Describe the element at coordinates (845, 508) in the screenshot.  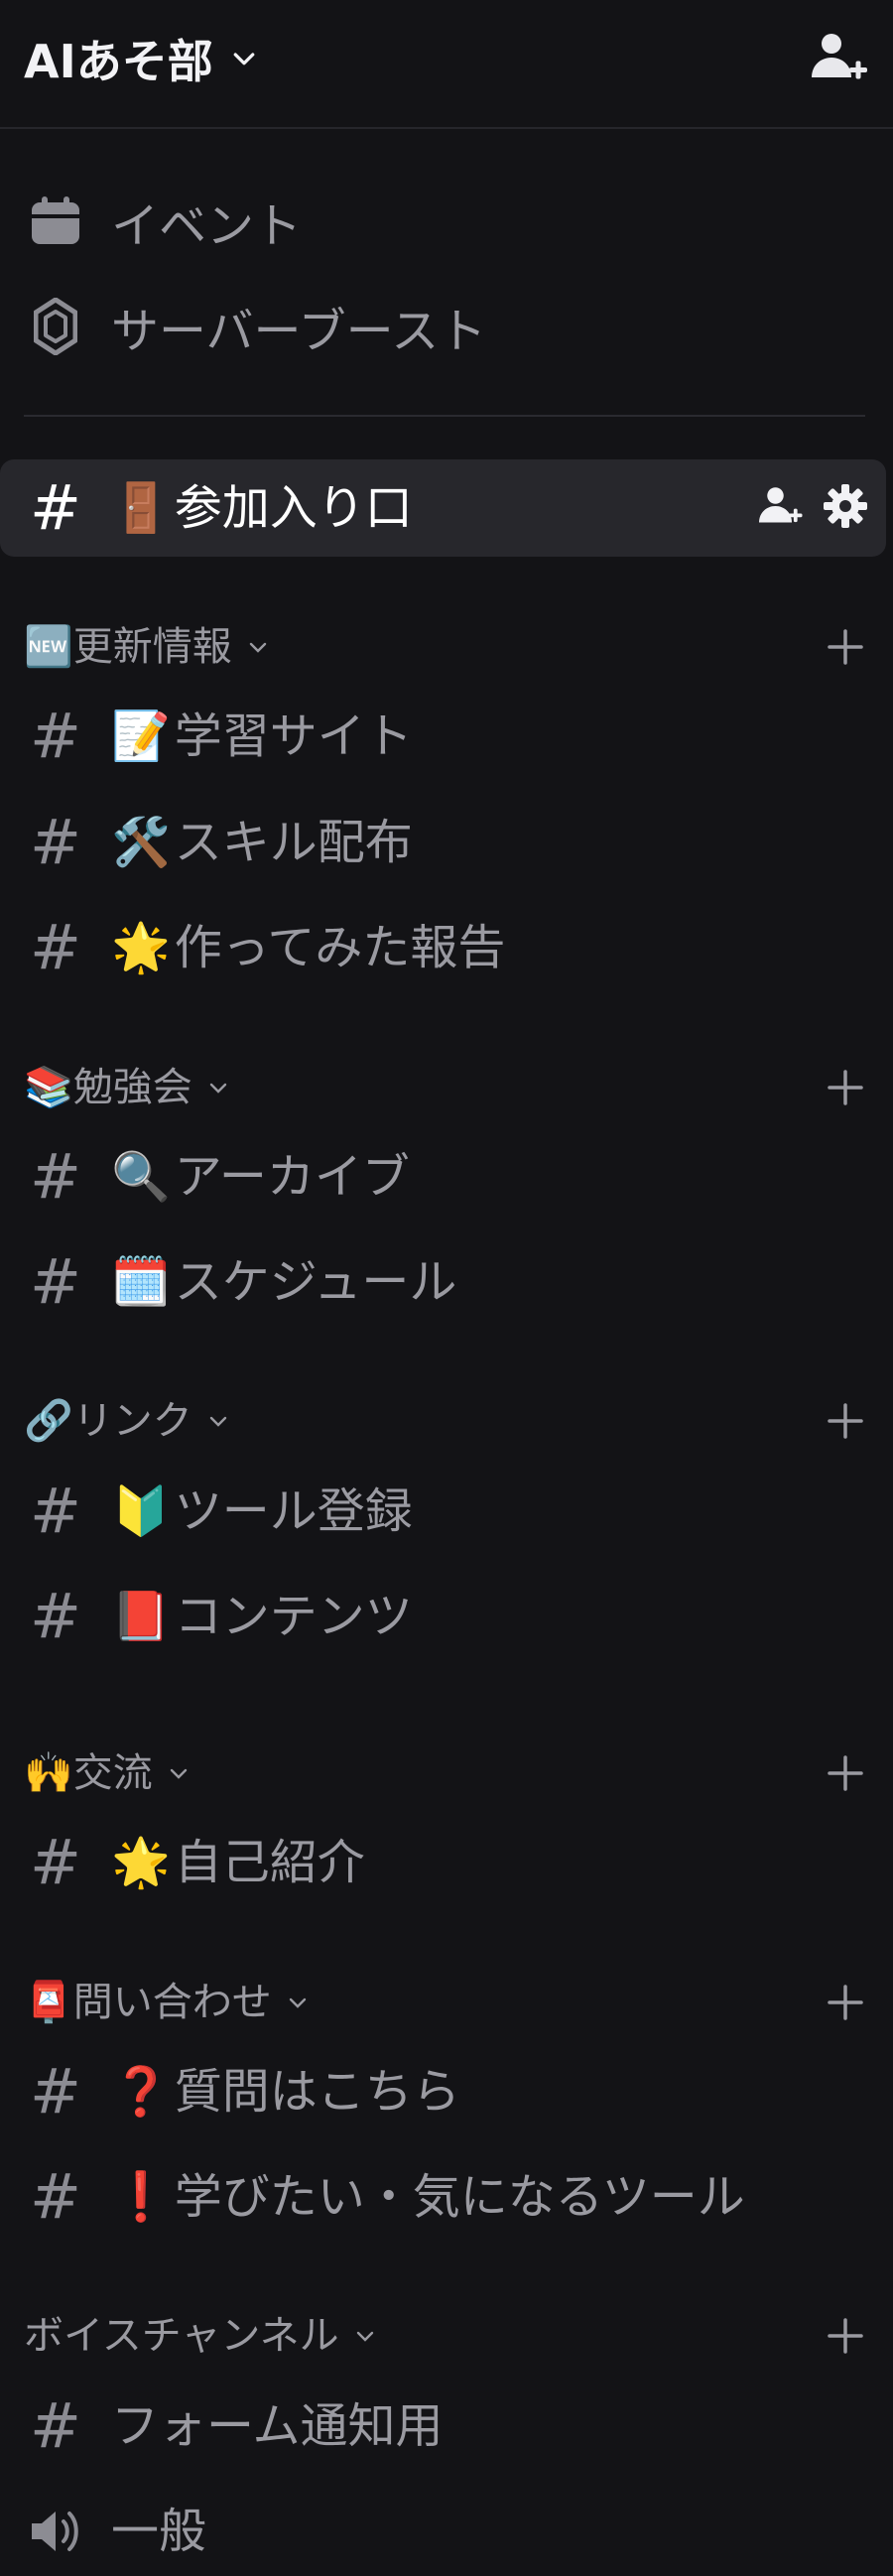
I see `channel-settings-gear-icon` at that location.